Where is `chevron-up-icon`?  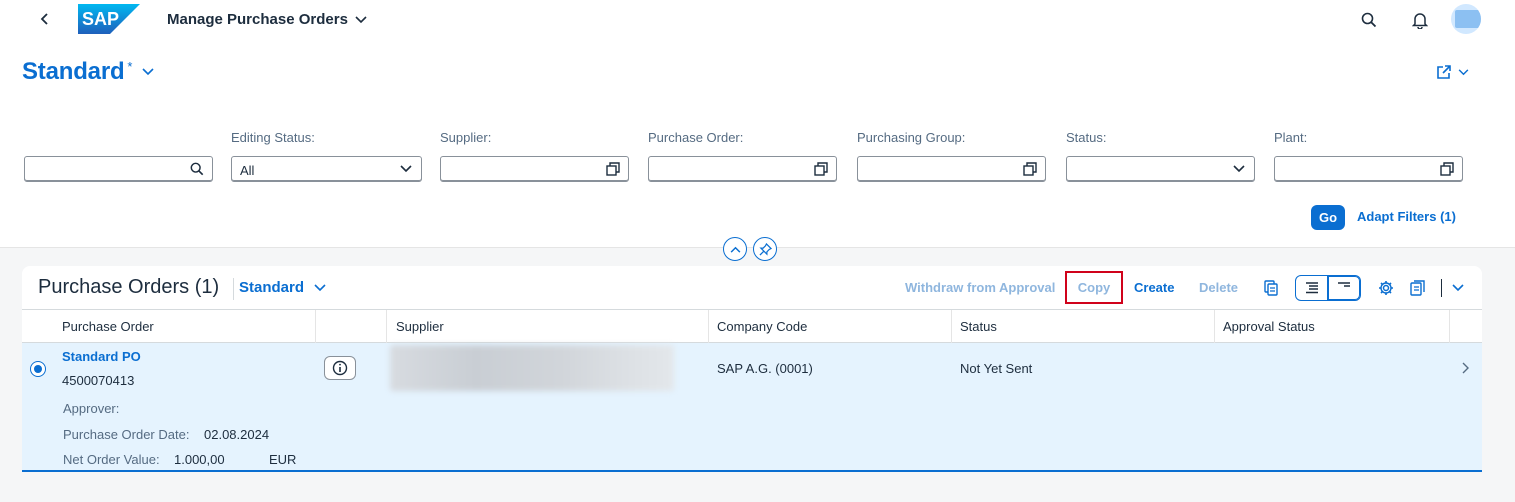 chevron-up-icon is located at coordinates (735, 249).